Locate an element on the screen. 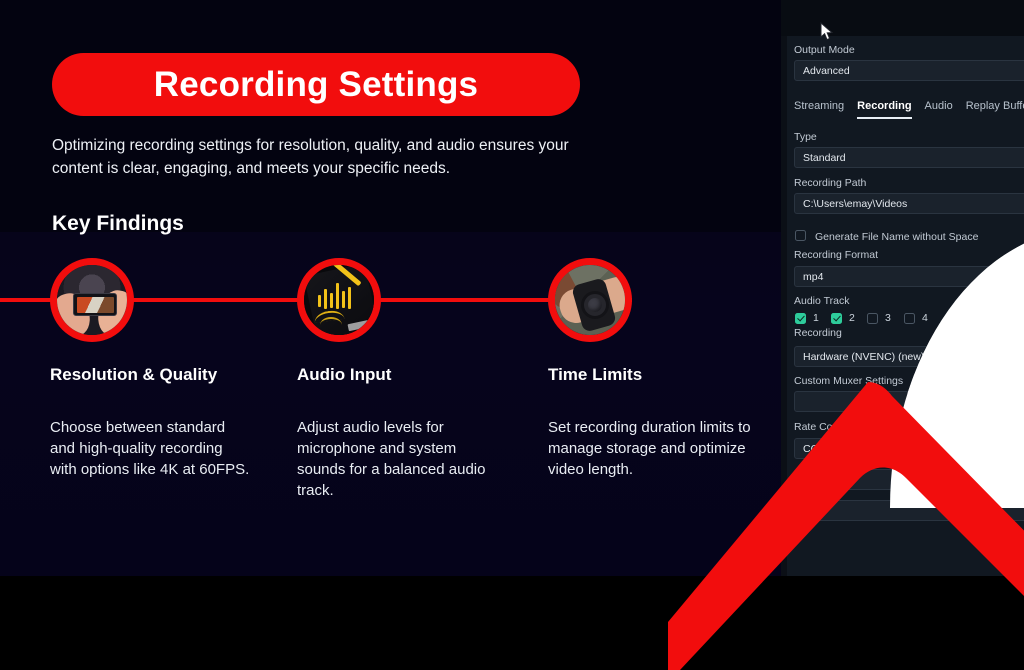  output-mode-label: Output Mode is located at coordinates (824, 50).